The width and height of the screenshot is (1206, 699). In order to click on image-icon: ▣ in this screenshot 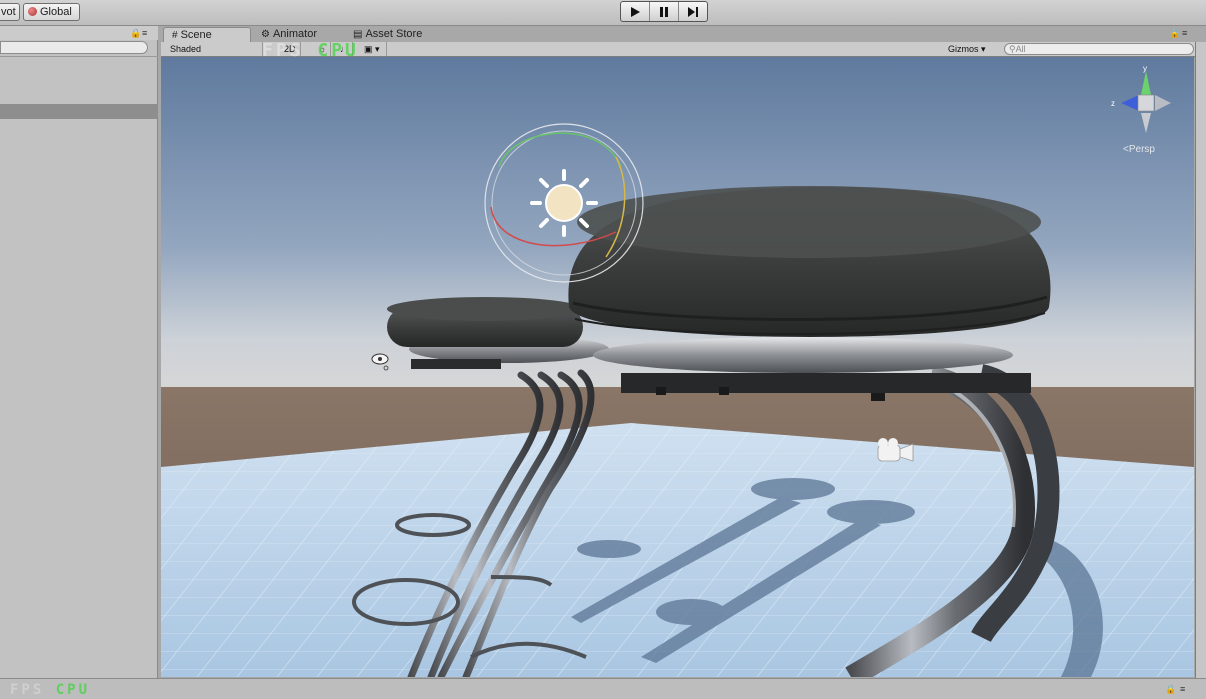, I will do `click(368, 49)`.